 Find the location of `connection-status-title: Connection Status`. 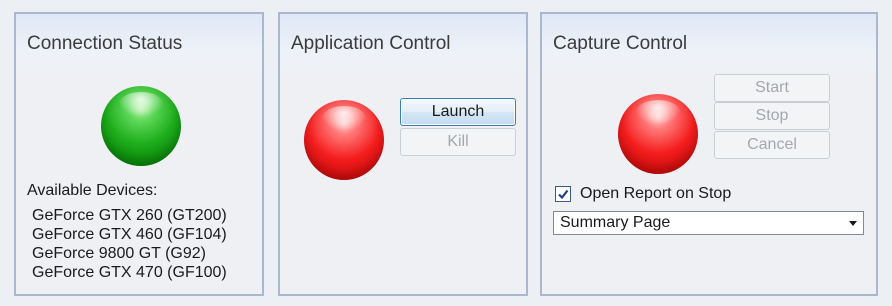

connection-status-title: Connection Status is located at coordinates (105, 43).